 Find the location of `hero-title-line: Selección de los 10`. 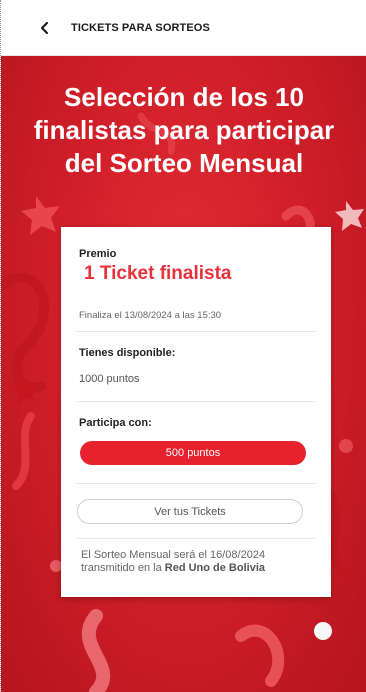

hero-title-line: Selección de los 10 is located at coordinates (184, 97).